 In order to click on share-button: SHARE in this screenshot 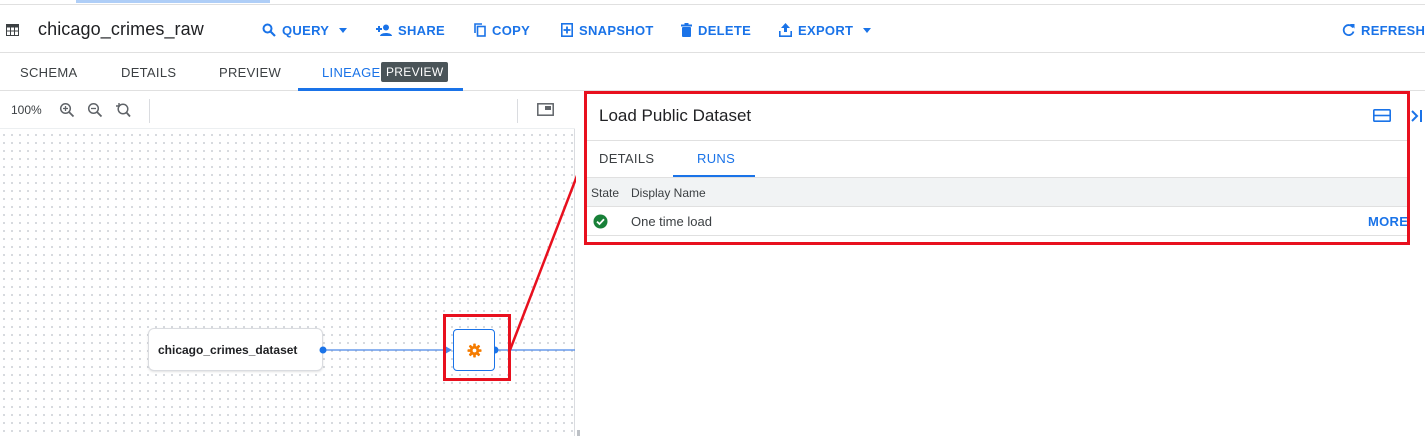, I will do `click(410, 30)`.